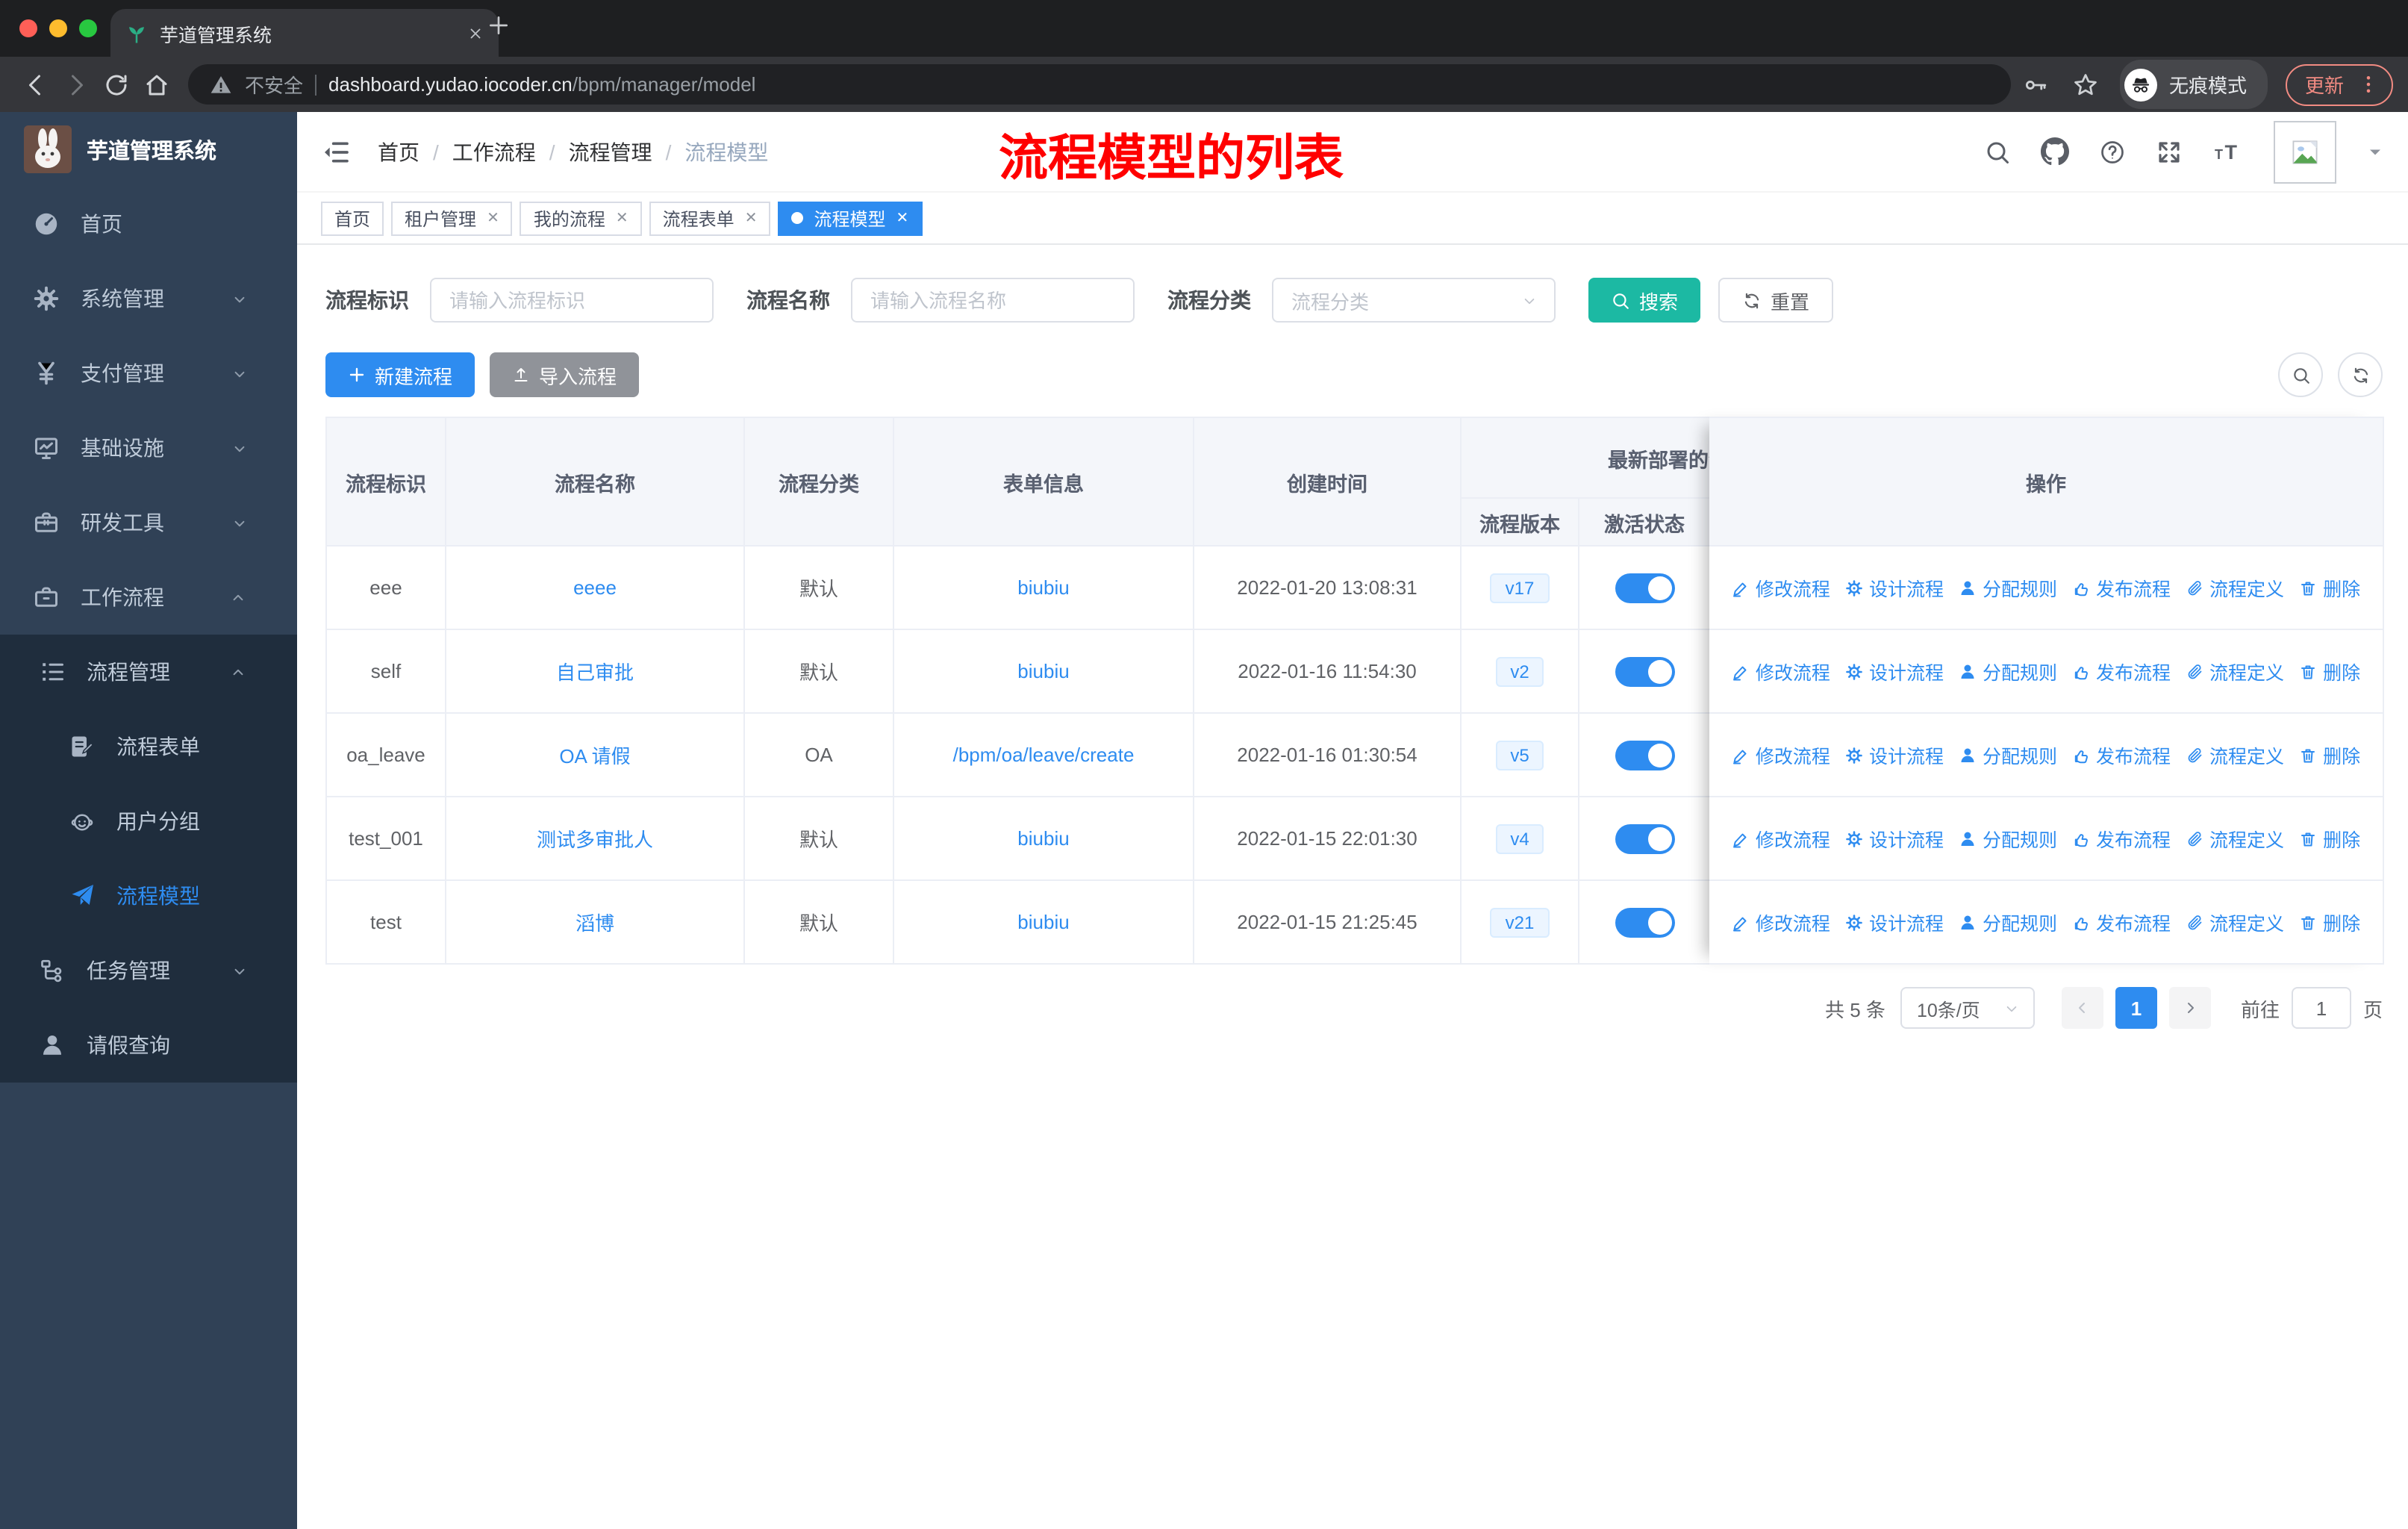  I want to click on breadcrumb-item: 首页, so click(398, 151).